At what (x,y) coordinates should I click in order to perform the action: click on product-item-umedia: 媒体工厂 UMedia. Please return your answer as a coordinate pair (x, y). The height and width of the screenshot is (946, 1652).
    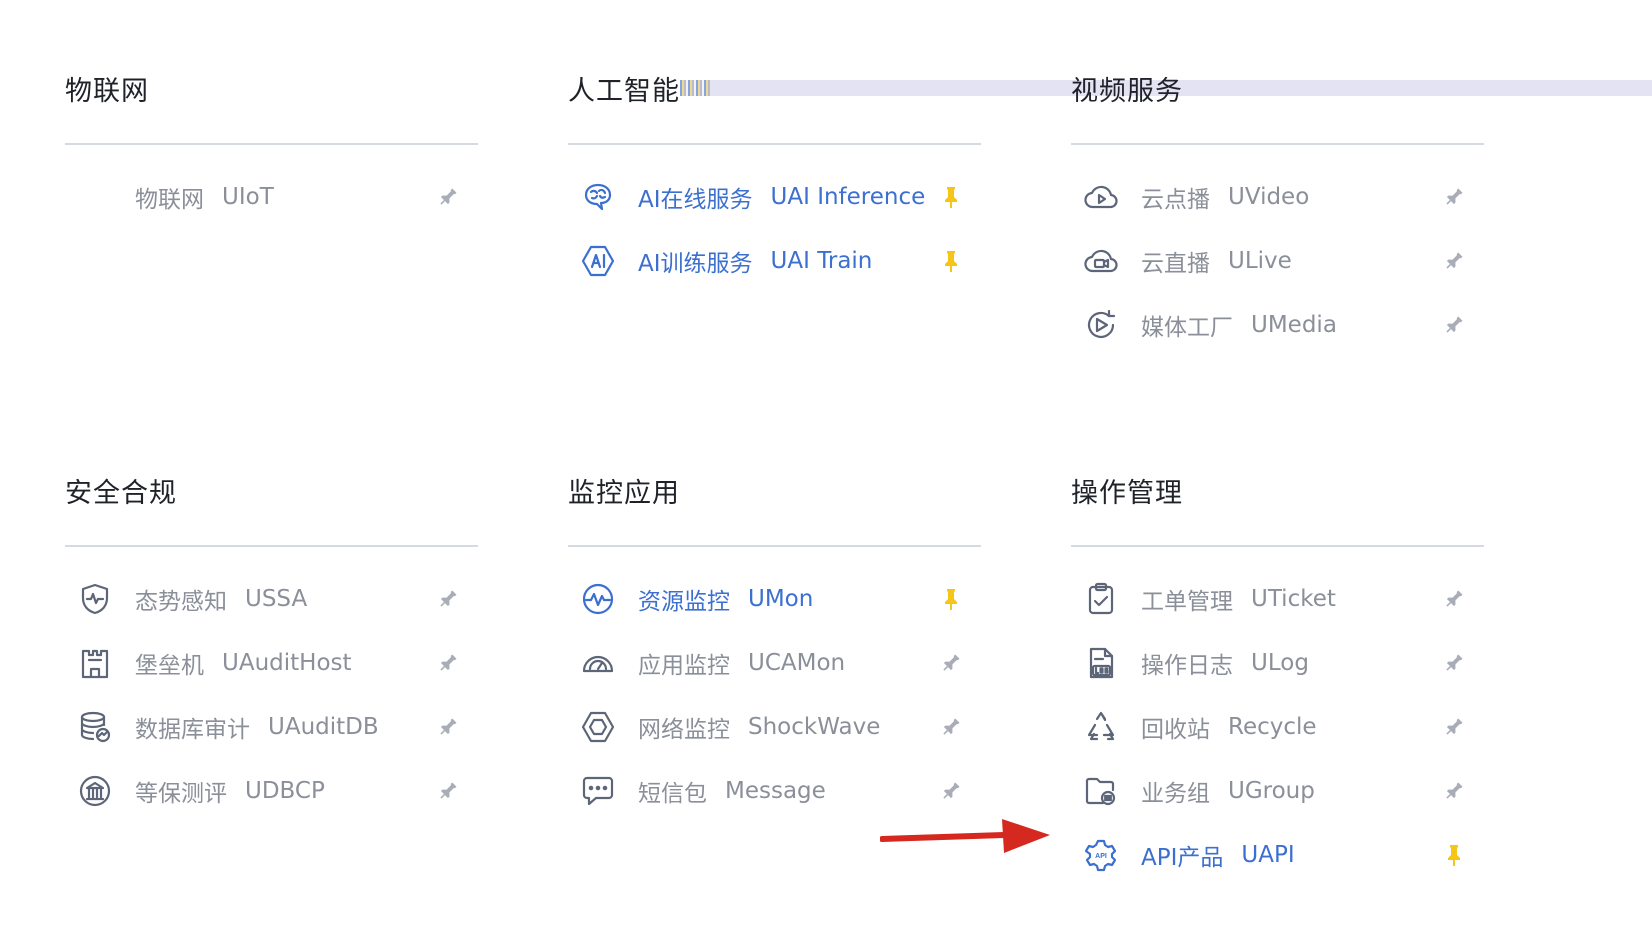
    Looking at the image, I should click on (1277, 325).